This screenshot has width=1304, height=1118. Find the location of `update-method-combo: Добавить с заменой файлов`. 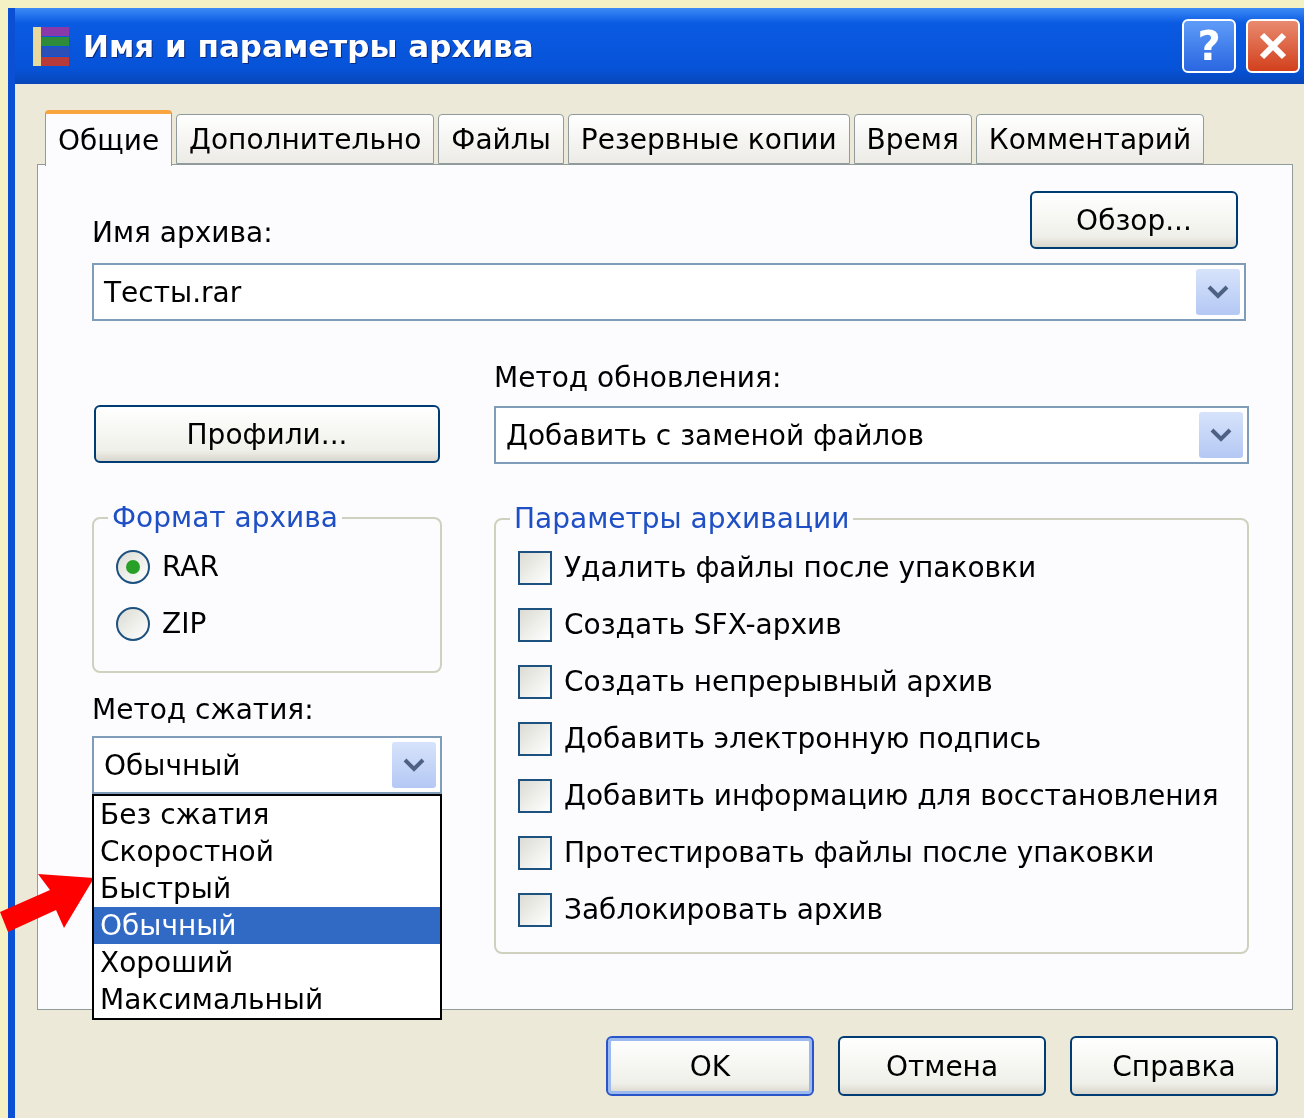

update-method-combo: Добавить с заменой файлов is located at coordinates (871, 435).